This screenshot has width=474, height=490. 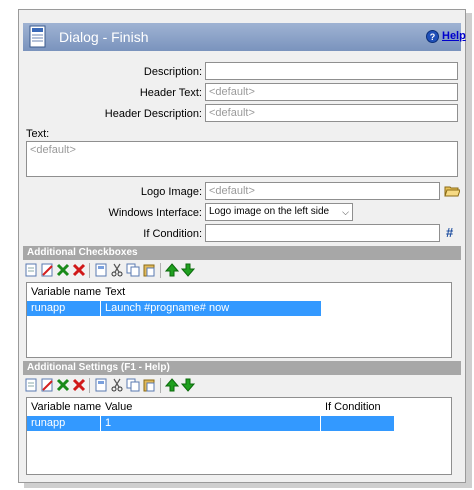 What do you see at coordinates (345, 212) in the screenshot?
I see `chevron-down-icon: ⌵` at bounding box center [345, 212].